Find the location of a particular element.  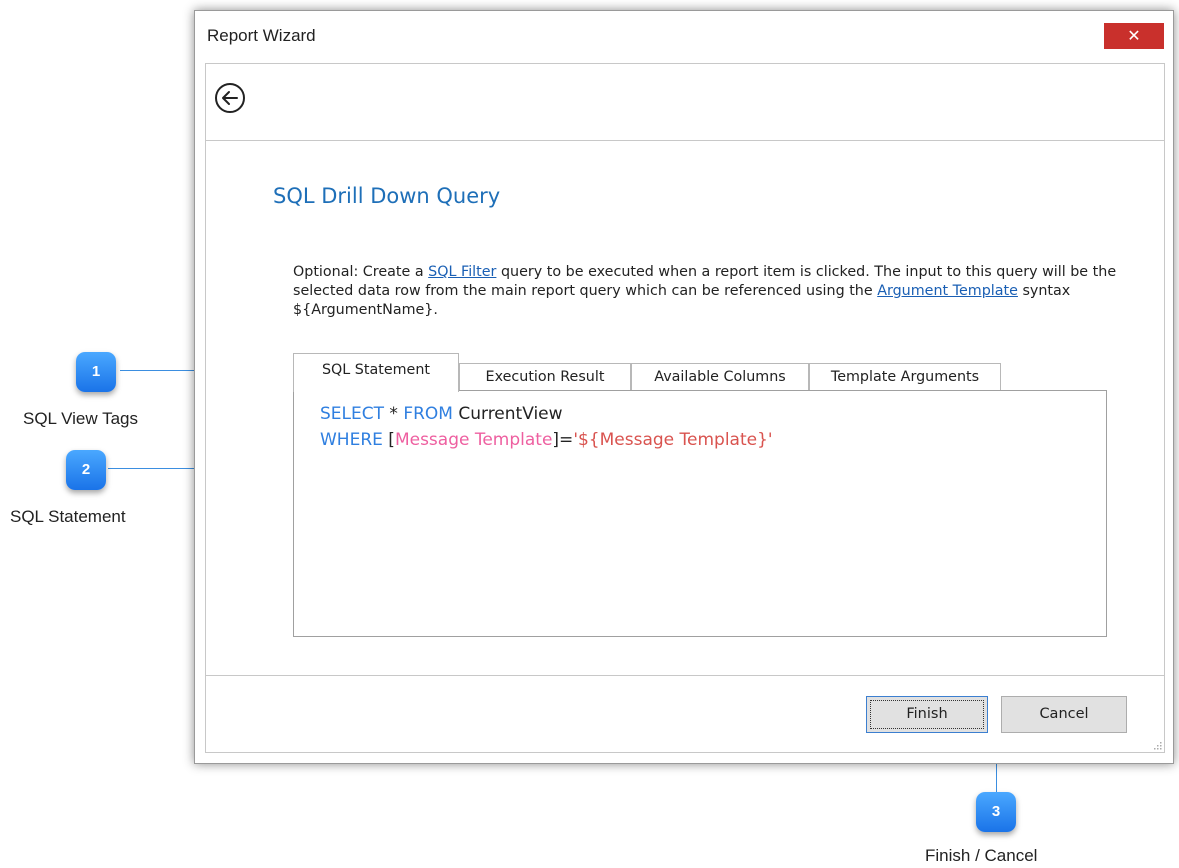

close-icon: ✕ is located at coordinates (1134, 35).